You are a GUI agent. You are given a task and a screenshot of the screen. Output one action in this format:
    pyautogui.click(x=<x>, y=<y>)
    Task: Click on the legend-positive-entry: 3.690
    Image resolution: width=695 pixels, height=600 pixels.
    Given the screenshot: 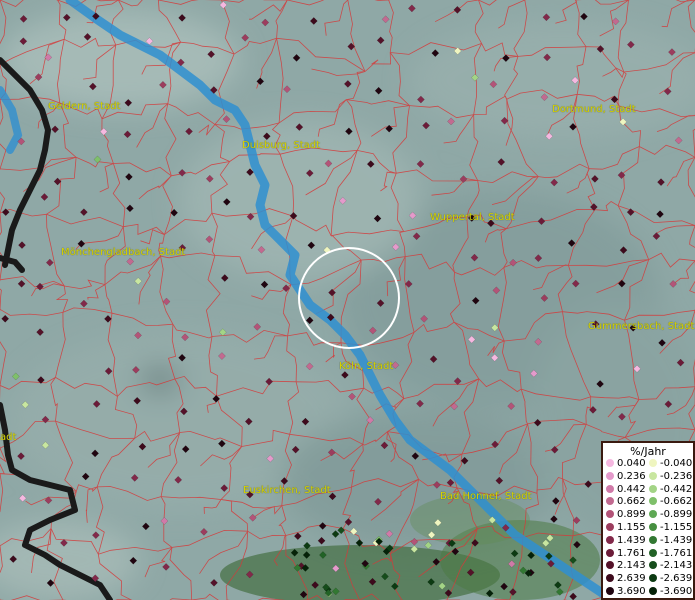 What is the action you would take?
    pyautogui.click(x=626, y=592)
    